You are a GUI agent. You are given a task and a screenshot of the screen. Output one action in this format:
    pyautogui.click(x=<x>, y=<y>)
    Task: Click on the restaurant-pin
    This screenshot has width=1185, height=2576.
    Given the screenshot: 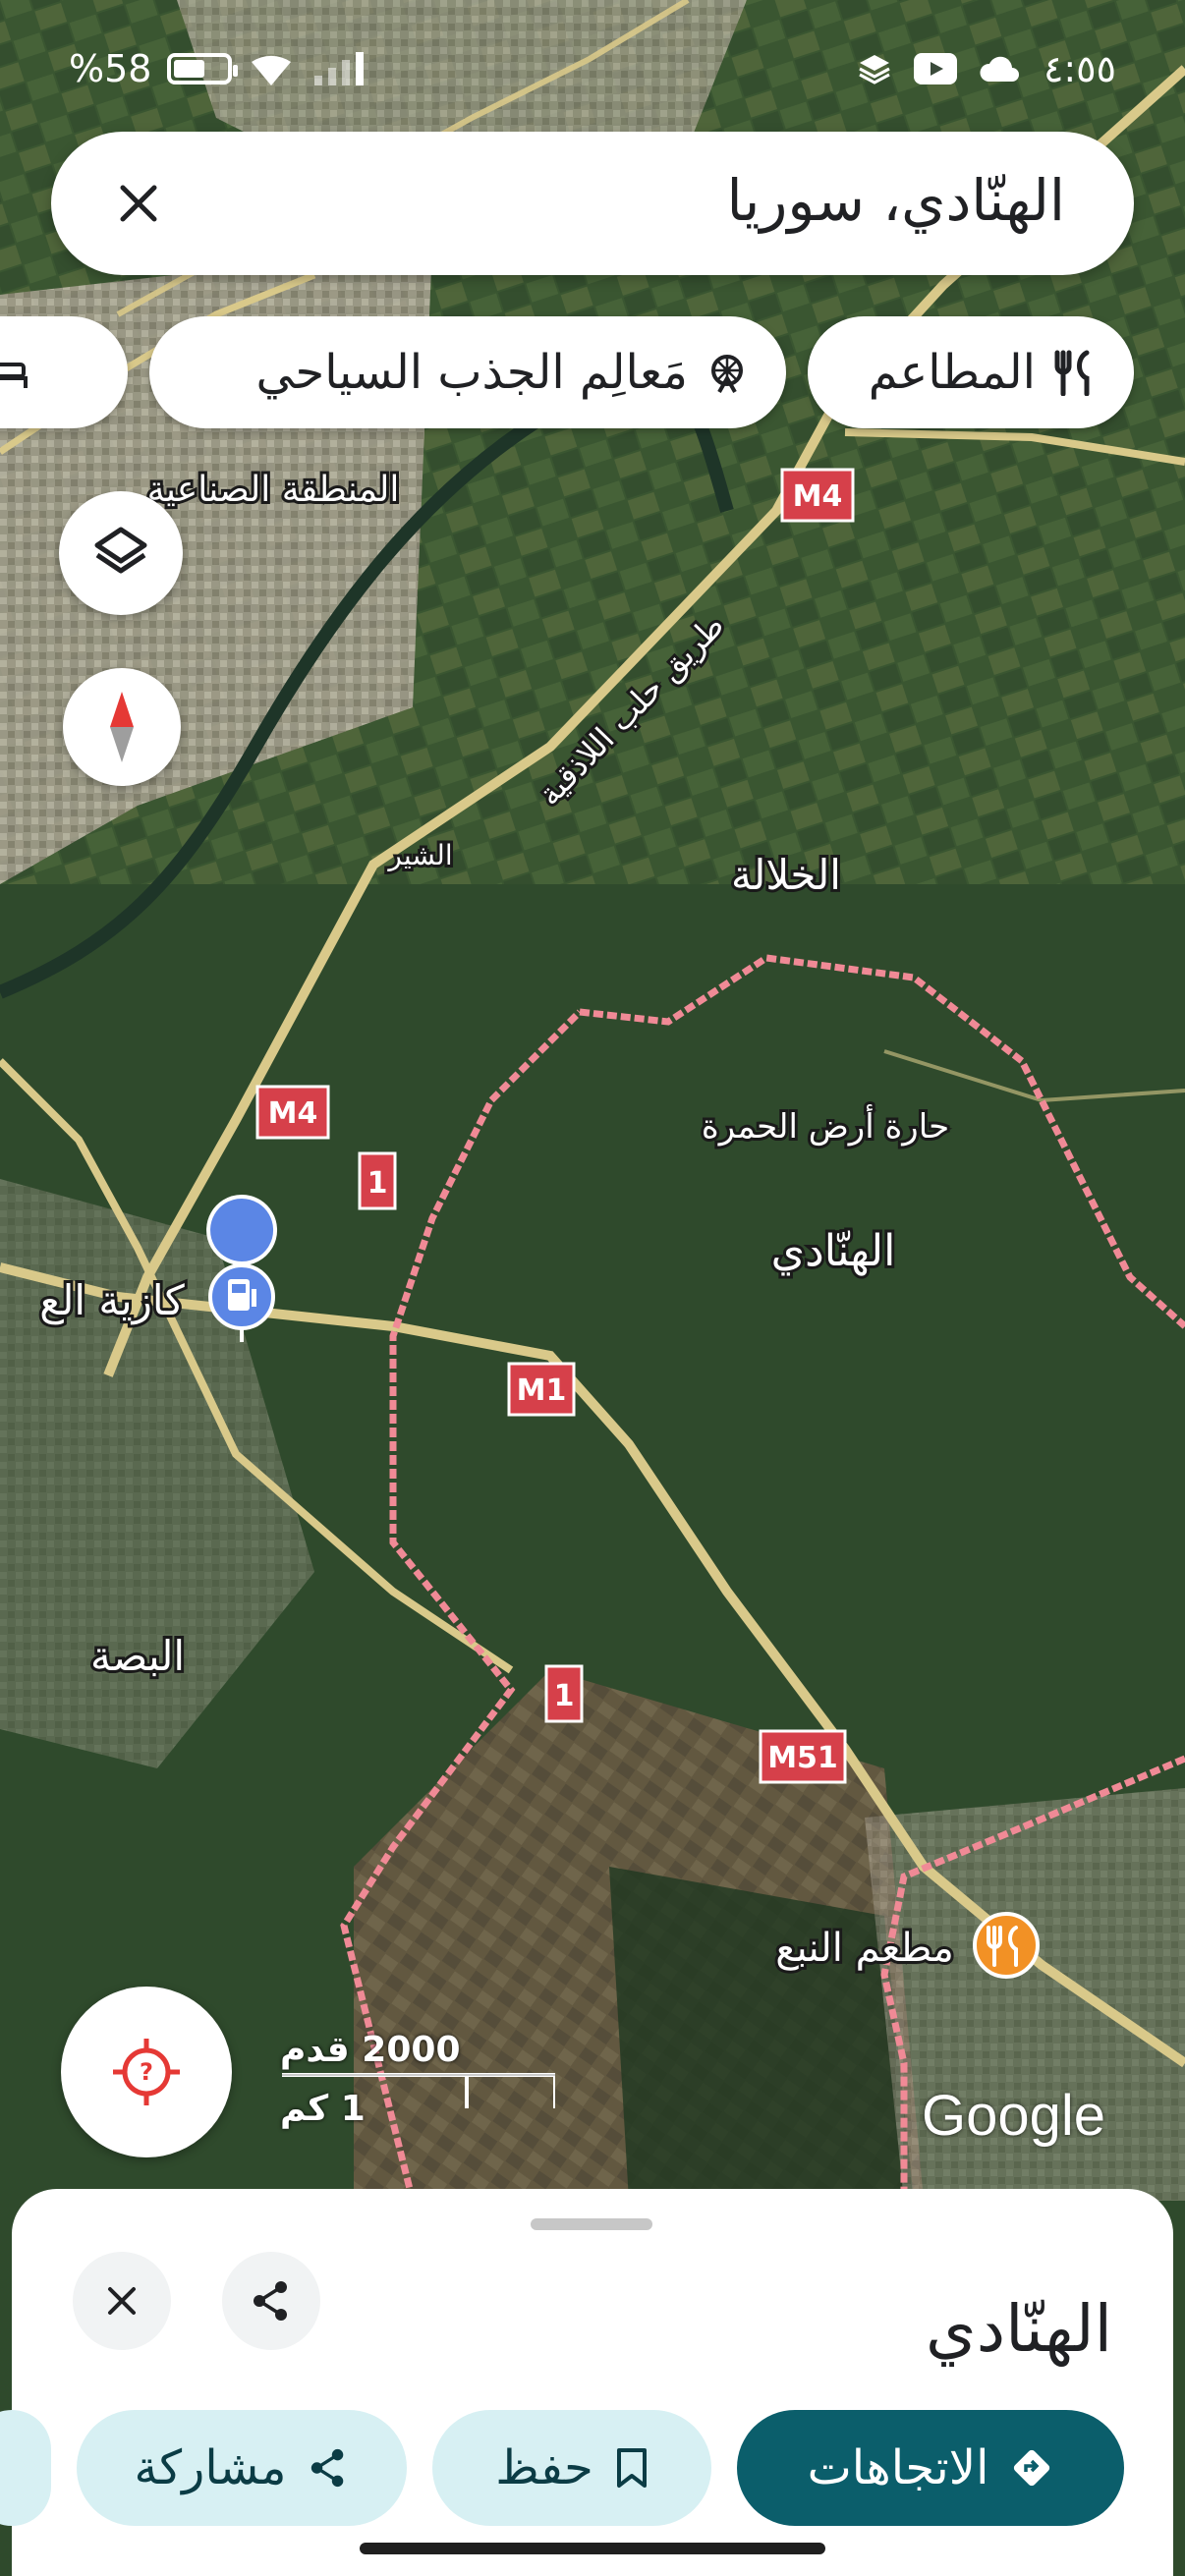 What is the action you would take?
    pyautogui.click(x=1007, y=1945)
    